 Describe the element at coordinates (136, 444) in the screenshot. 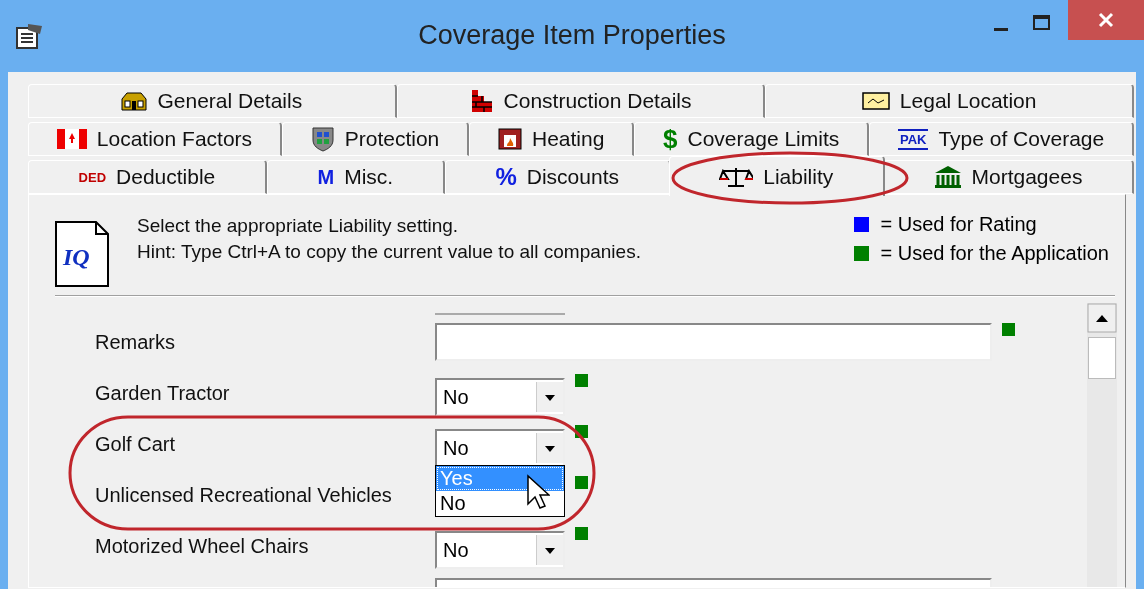

I see `field-label: Golf Cart` at that location.